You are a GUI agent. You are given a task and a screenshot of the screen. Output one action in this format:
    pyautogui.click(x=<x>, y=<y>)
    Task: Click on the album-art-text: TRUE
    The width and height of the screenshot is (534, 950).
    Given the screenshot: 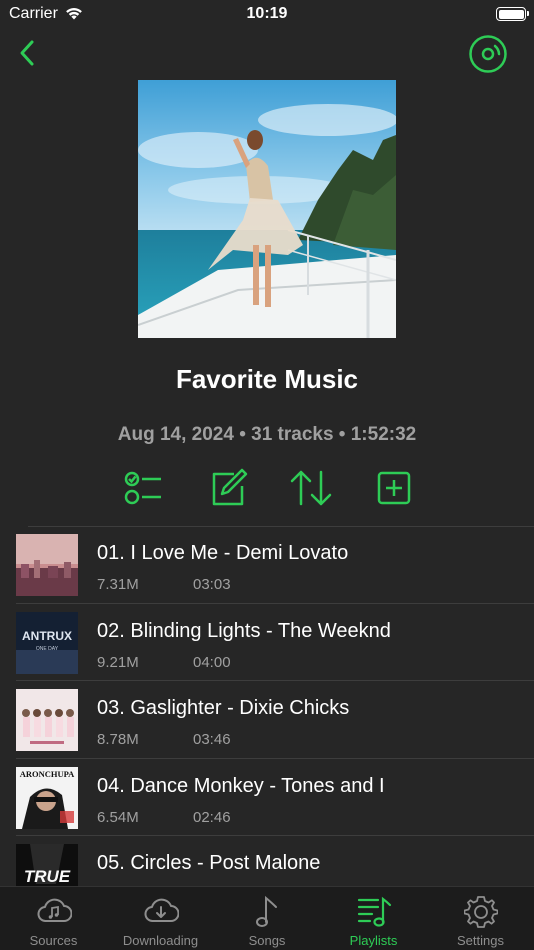 What is the action you would take?
    pyautogui.click(x=47, y=876)
    